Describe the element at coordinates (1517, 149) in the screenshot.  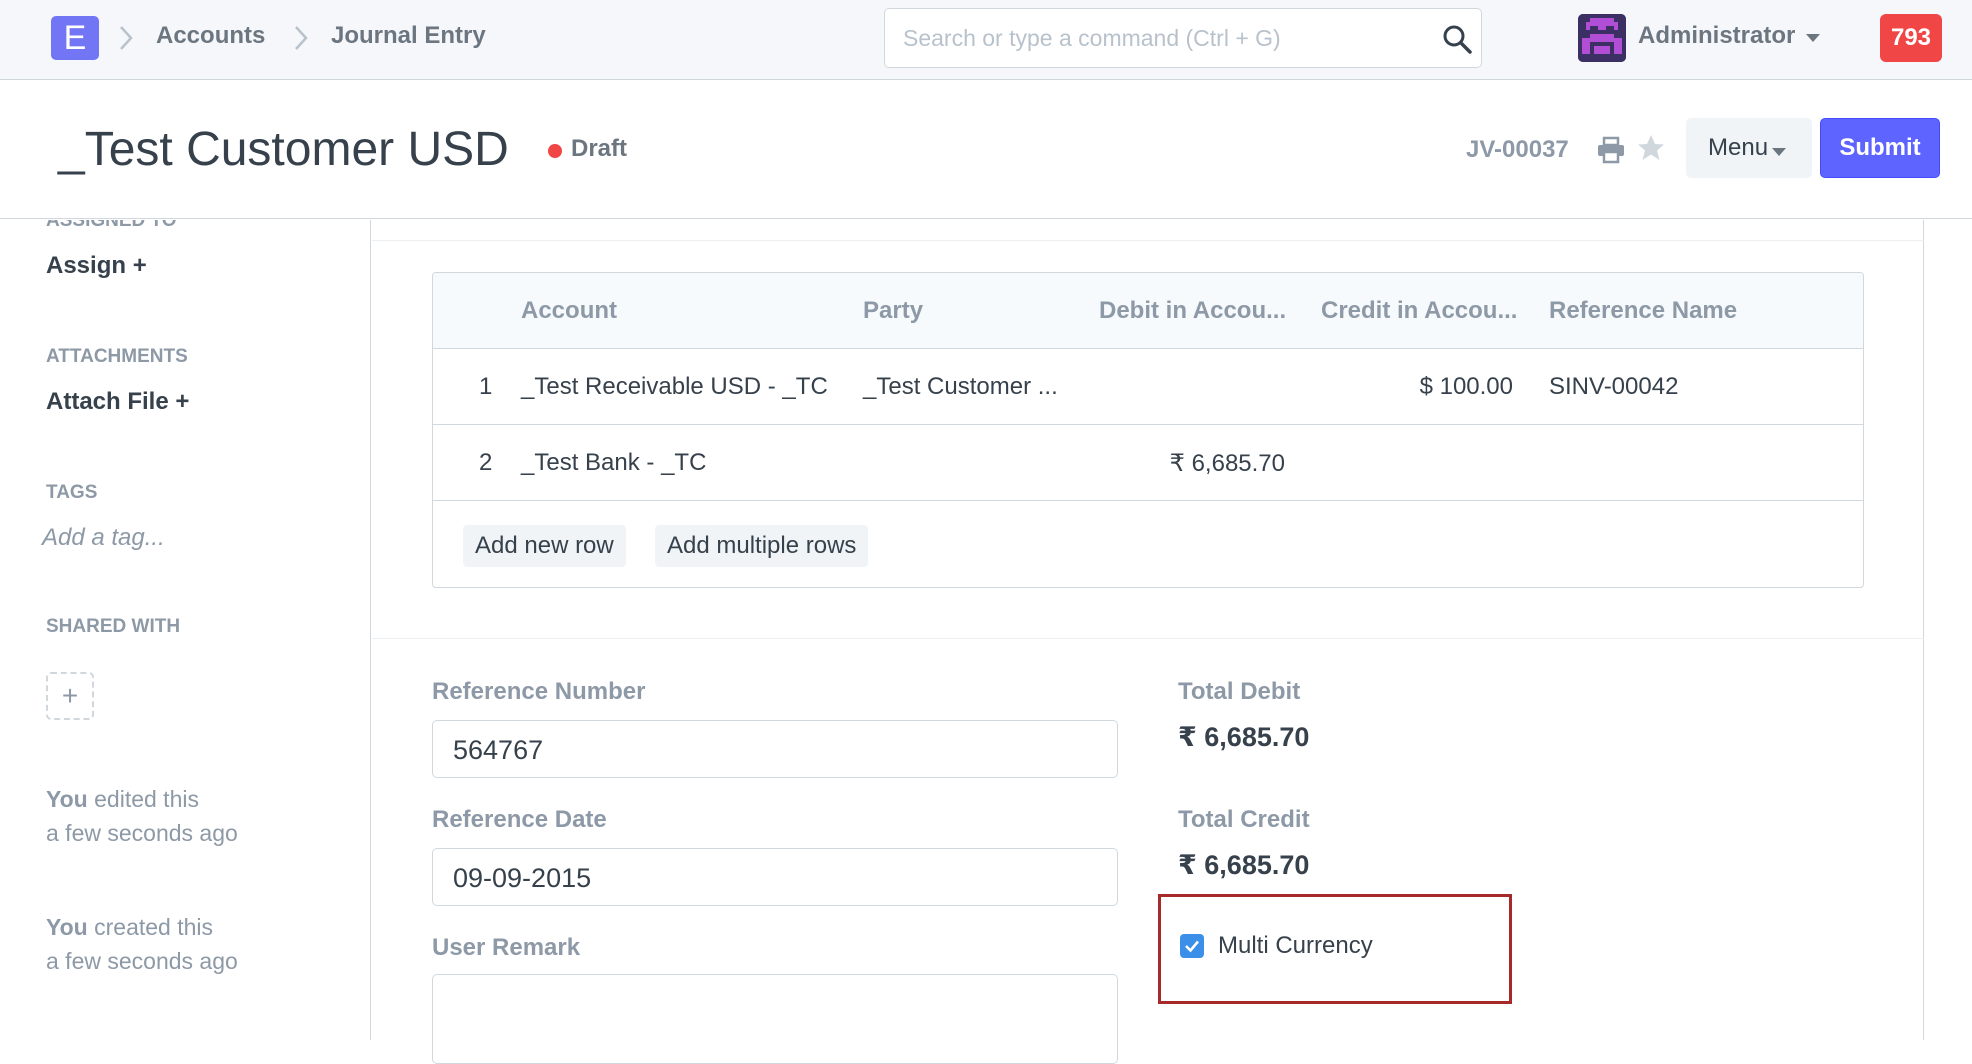
I see `document-name: JV-00037` at that location.